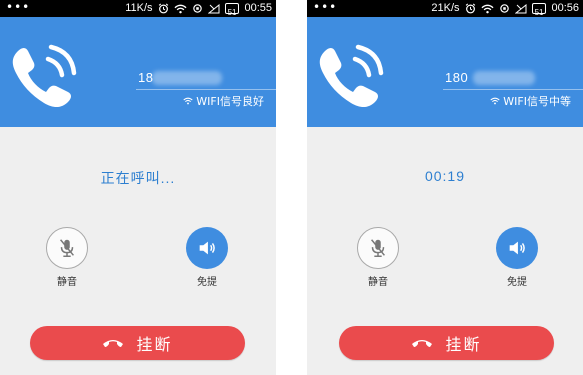 The image size is (583, 375). What do you see at coordinates (445, 176) in the screenshot?
I see `call-timer: 00:19` at bounding box center [445, 176].